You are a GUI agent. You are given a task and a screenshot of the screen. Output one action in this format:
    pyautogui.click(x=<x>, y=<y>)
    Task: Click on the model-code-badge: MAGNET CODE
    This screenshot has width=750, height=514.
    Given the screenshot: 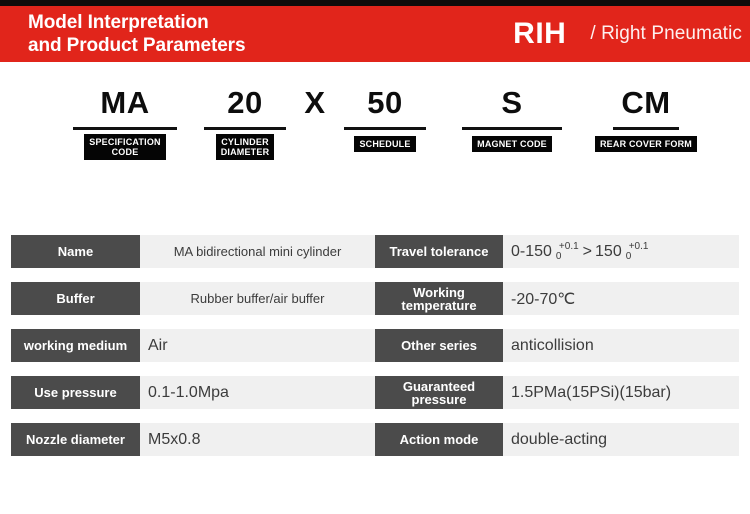 What is the action you would take?
    pyautogui.click(x=512, y=144)
    